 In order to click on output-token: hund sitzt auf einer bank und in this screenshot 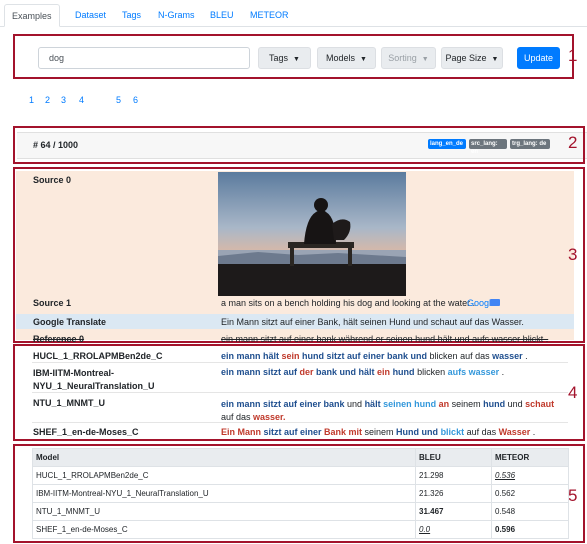, I will do `click(364, 356)`.